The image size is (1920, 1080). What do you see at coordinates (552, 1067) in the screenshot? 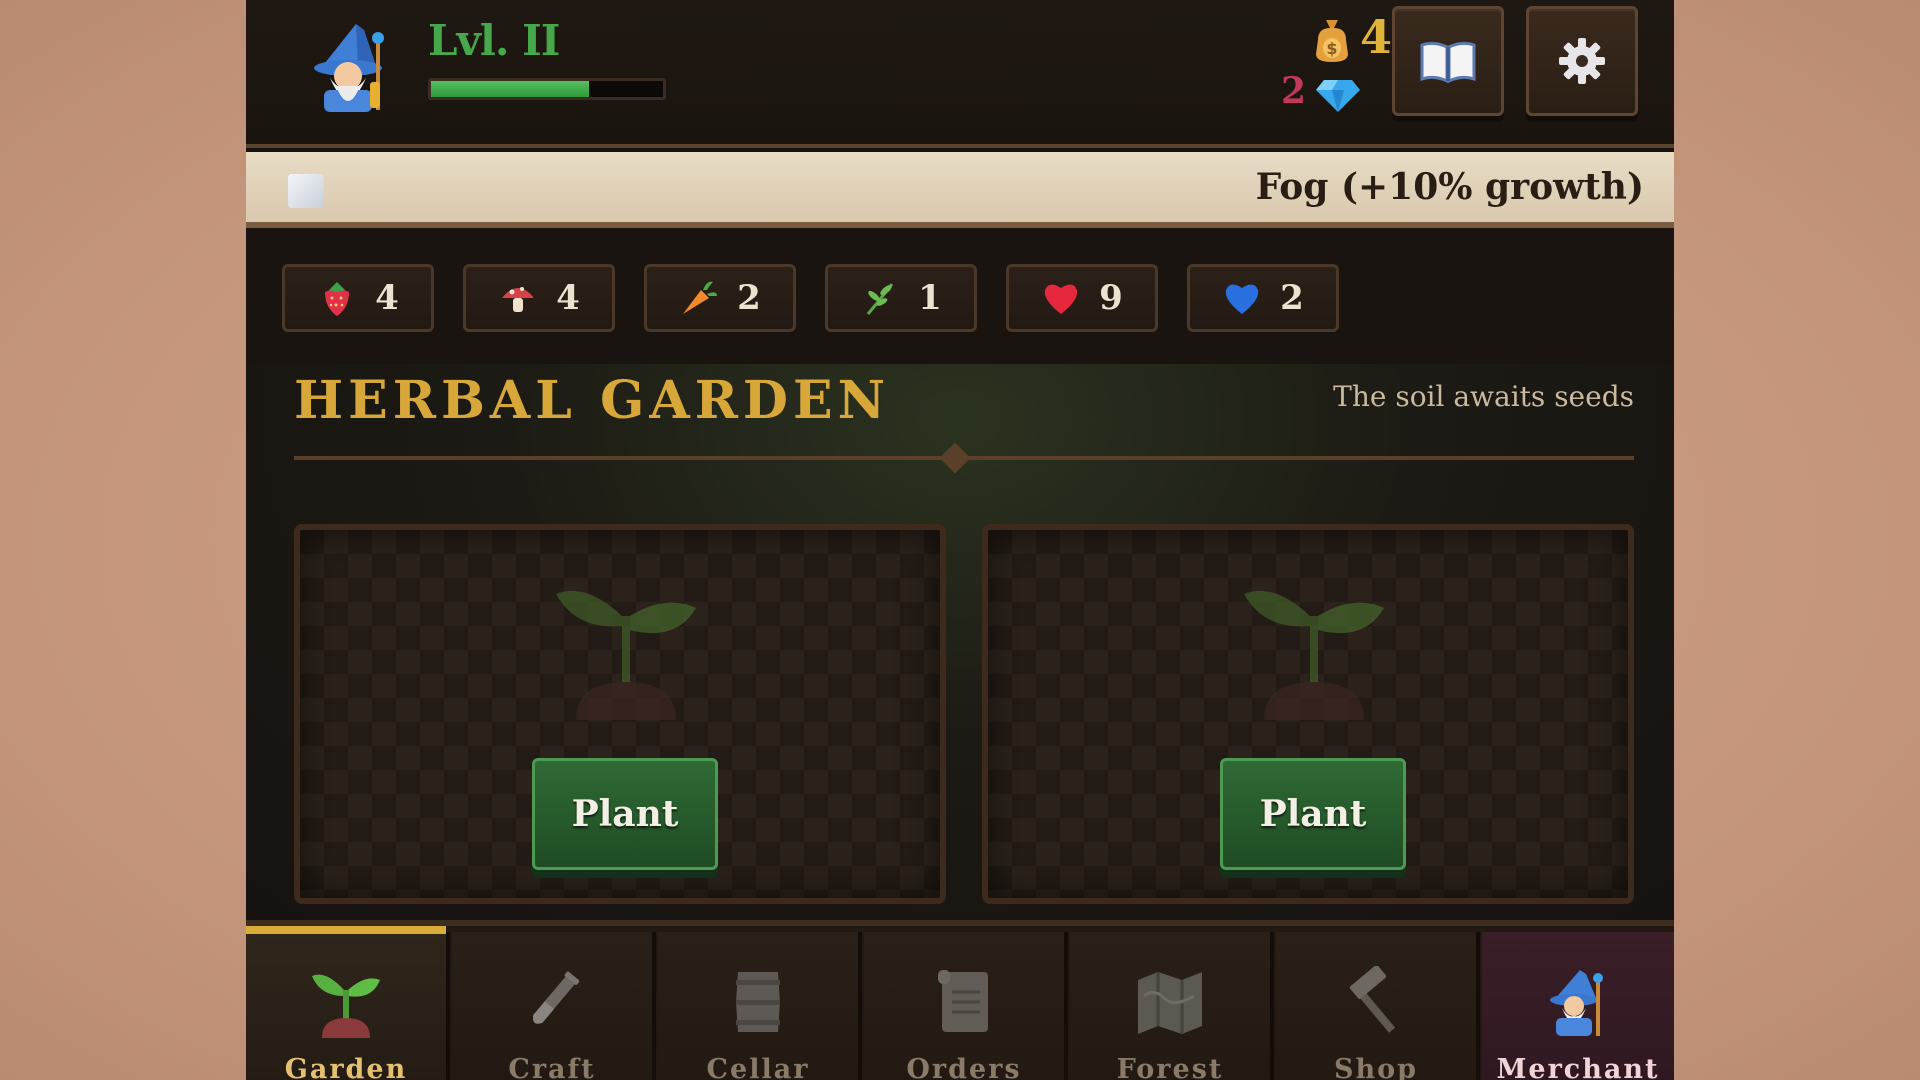
I see `tab-label: Craft` at bounding box center [552, 1067].